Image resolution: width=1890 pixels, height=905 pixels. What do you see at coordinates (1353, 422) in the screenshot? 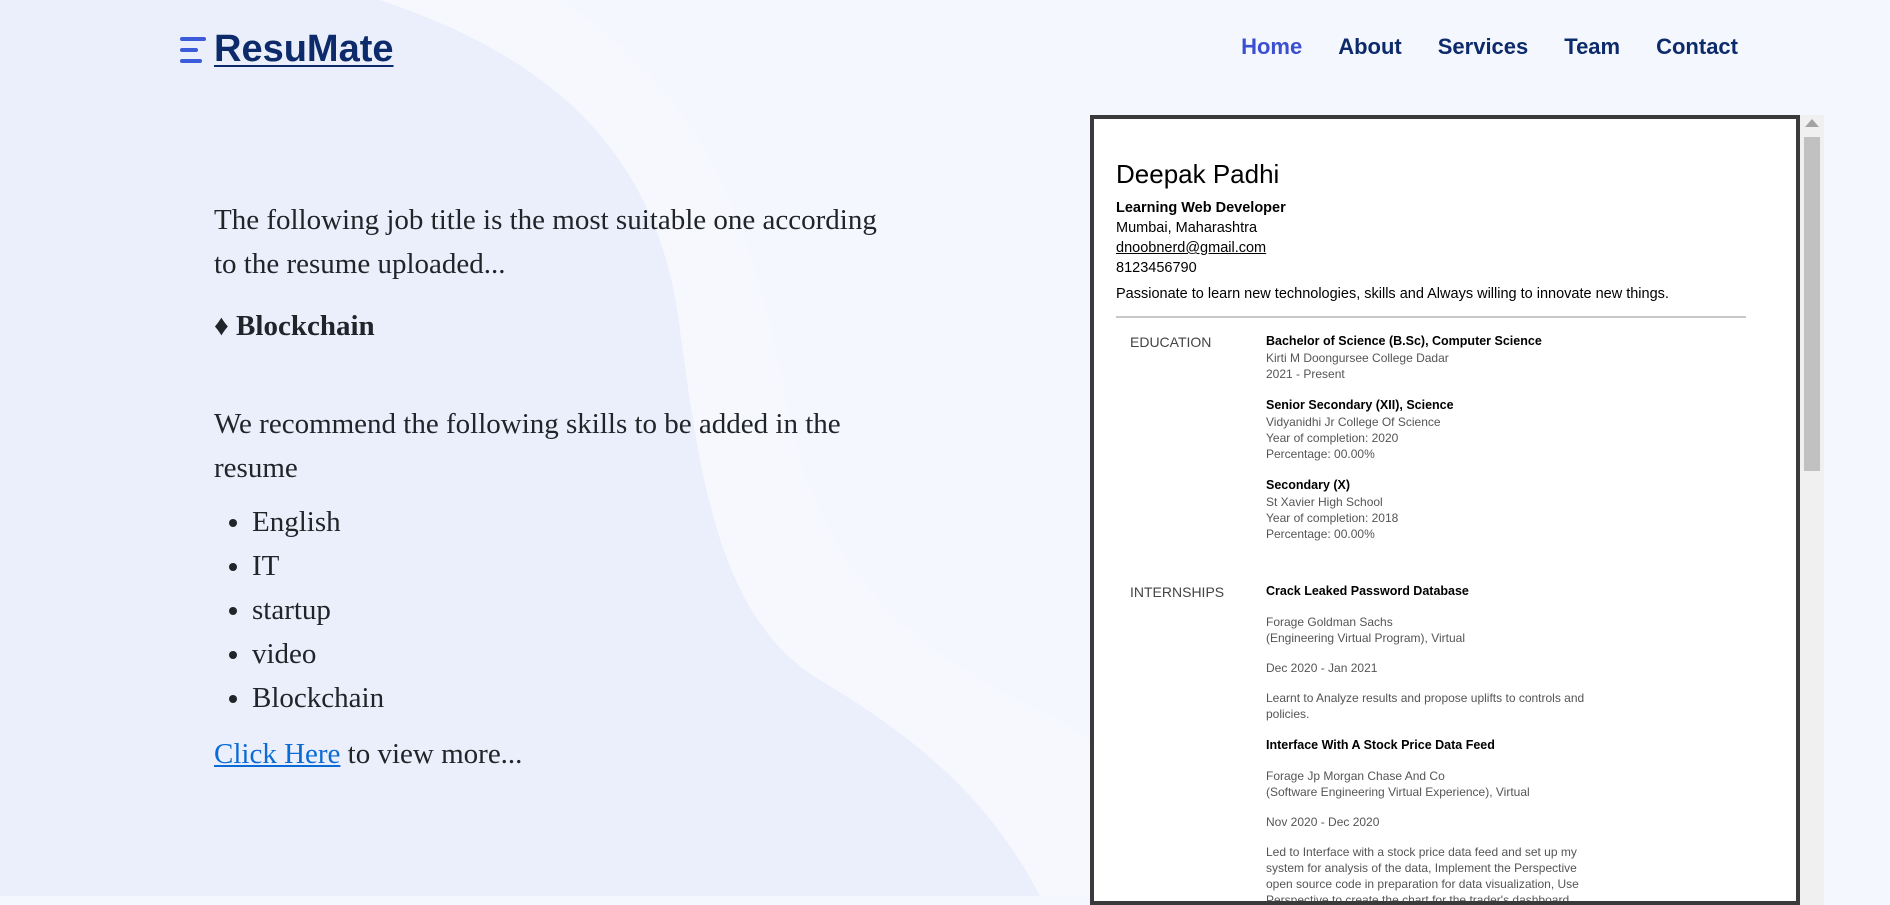
I see `entry-line: Vidyanidhi Jr College Of Science` at bounding box center [1353, 422].